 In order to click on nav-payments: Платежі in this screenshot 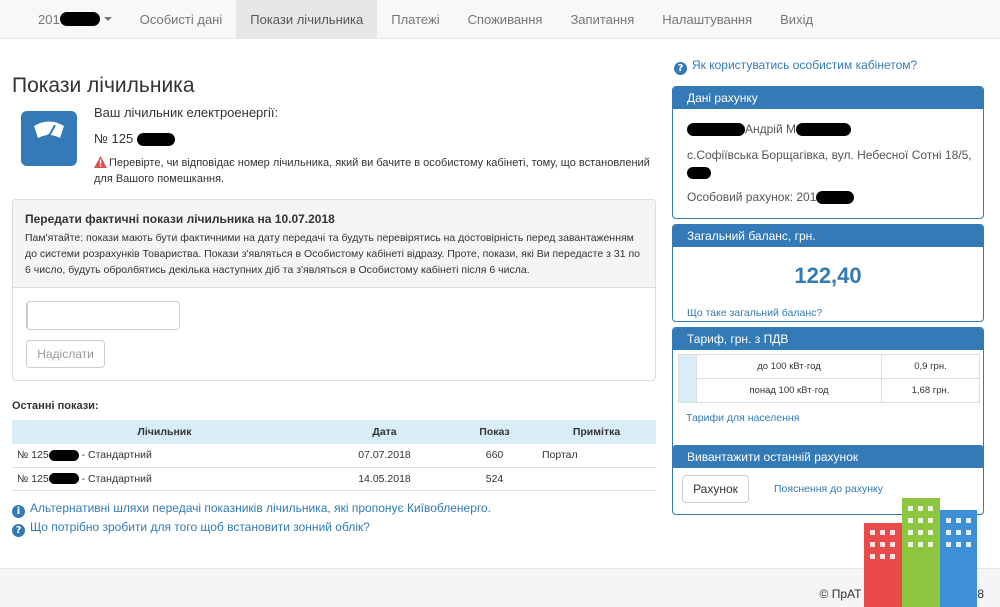, I will do `click(415, 19)`.